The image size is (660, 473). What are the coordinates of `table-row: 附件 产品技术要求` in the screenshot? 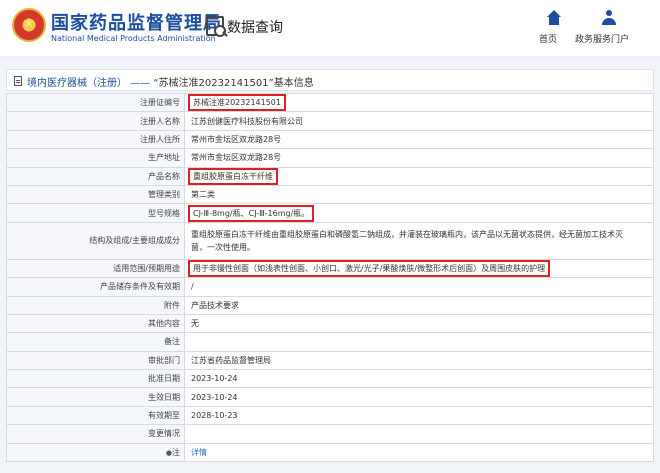 It's located at (330, 305).